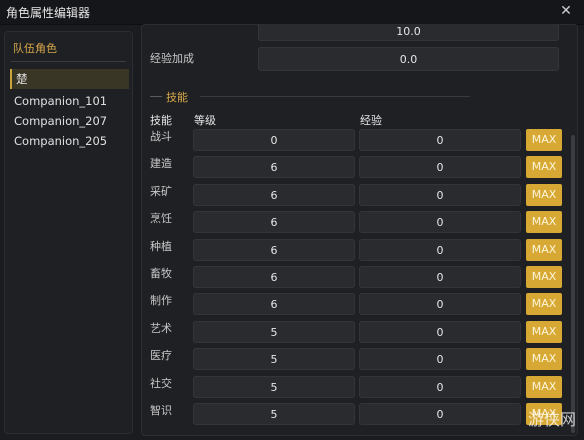  I want to click on skill-name: 智识, so click(161, 410).